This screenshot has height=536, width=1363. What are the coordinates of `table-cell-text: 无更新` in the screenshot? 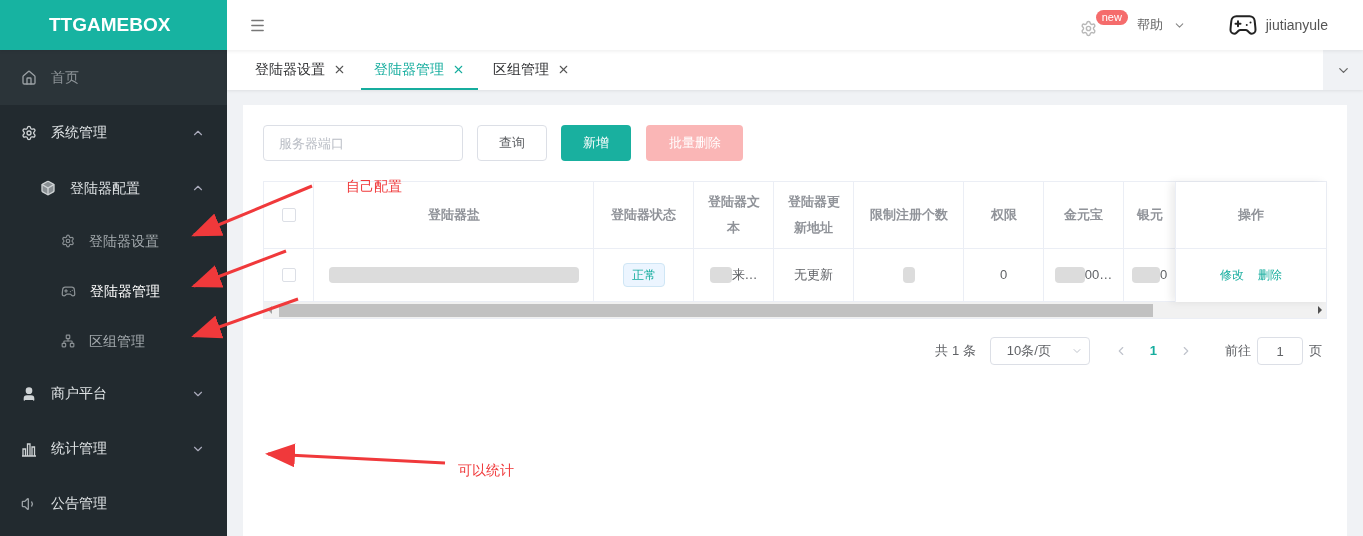 It's located at (813, 275).